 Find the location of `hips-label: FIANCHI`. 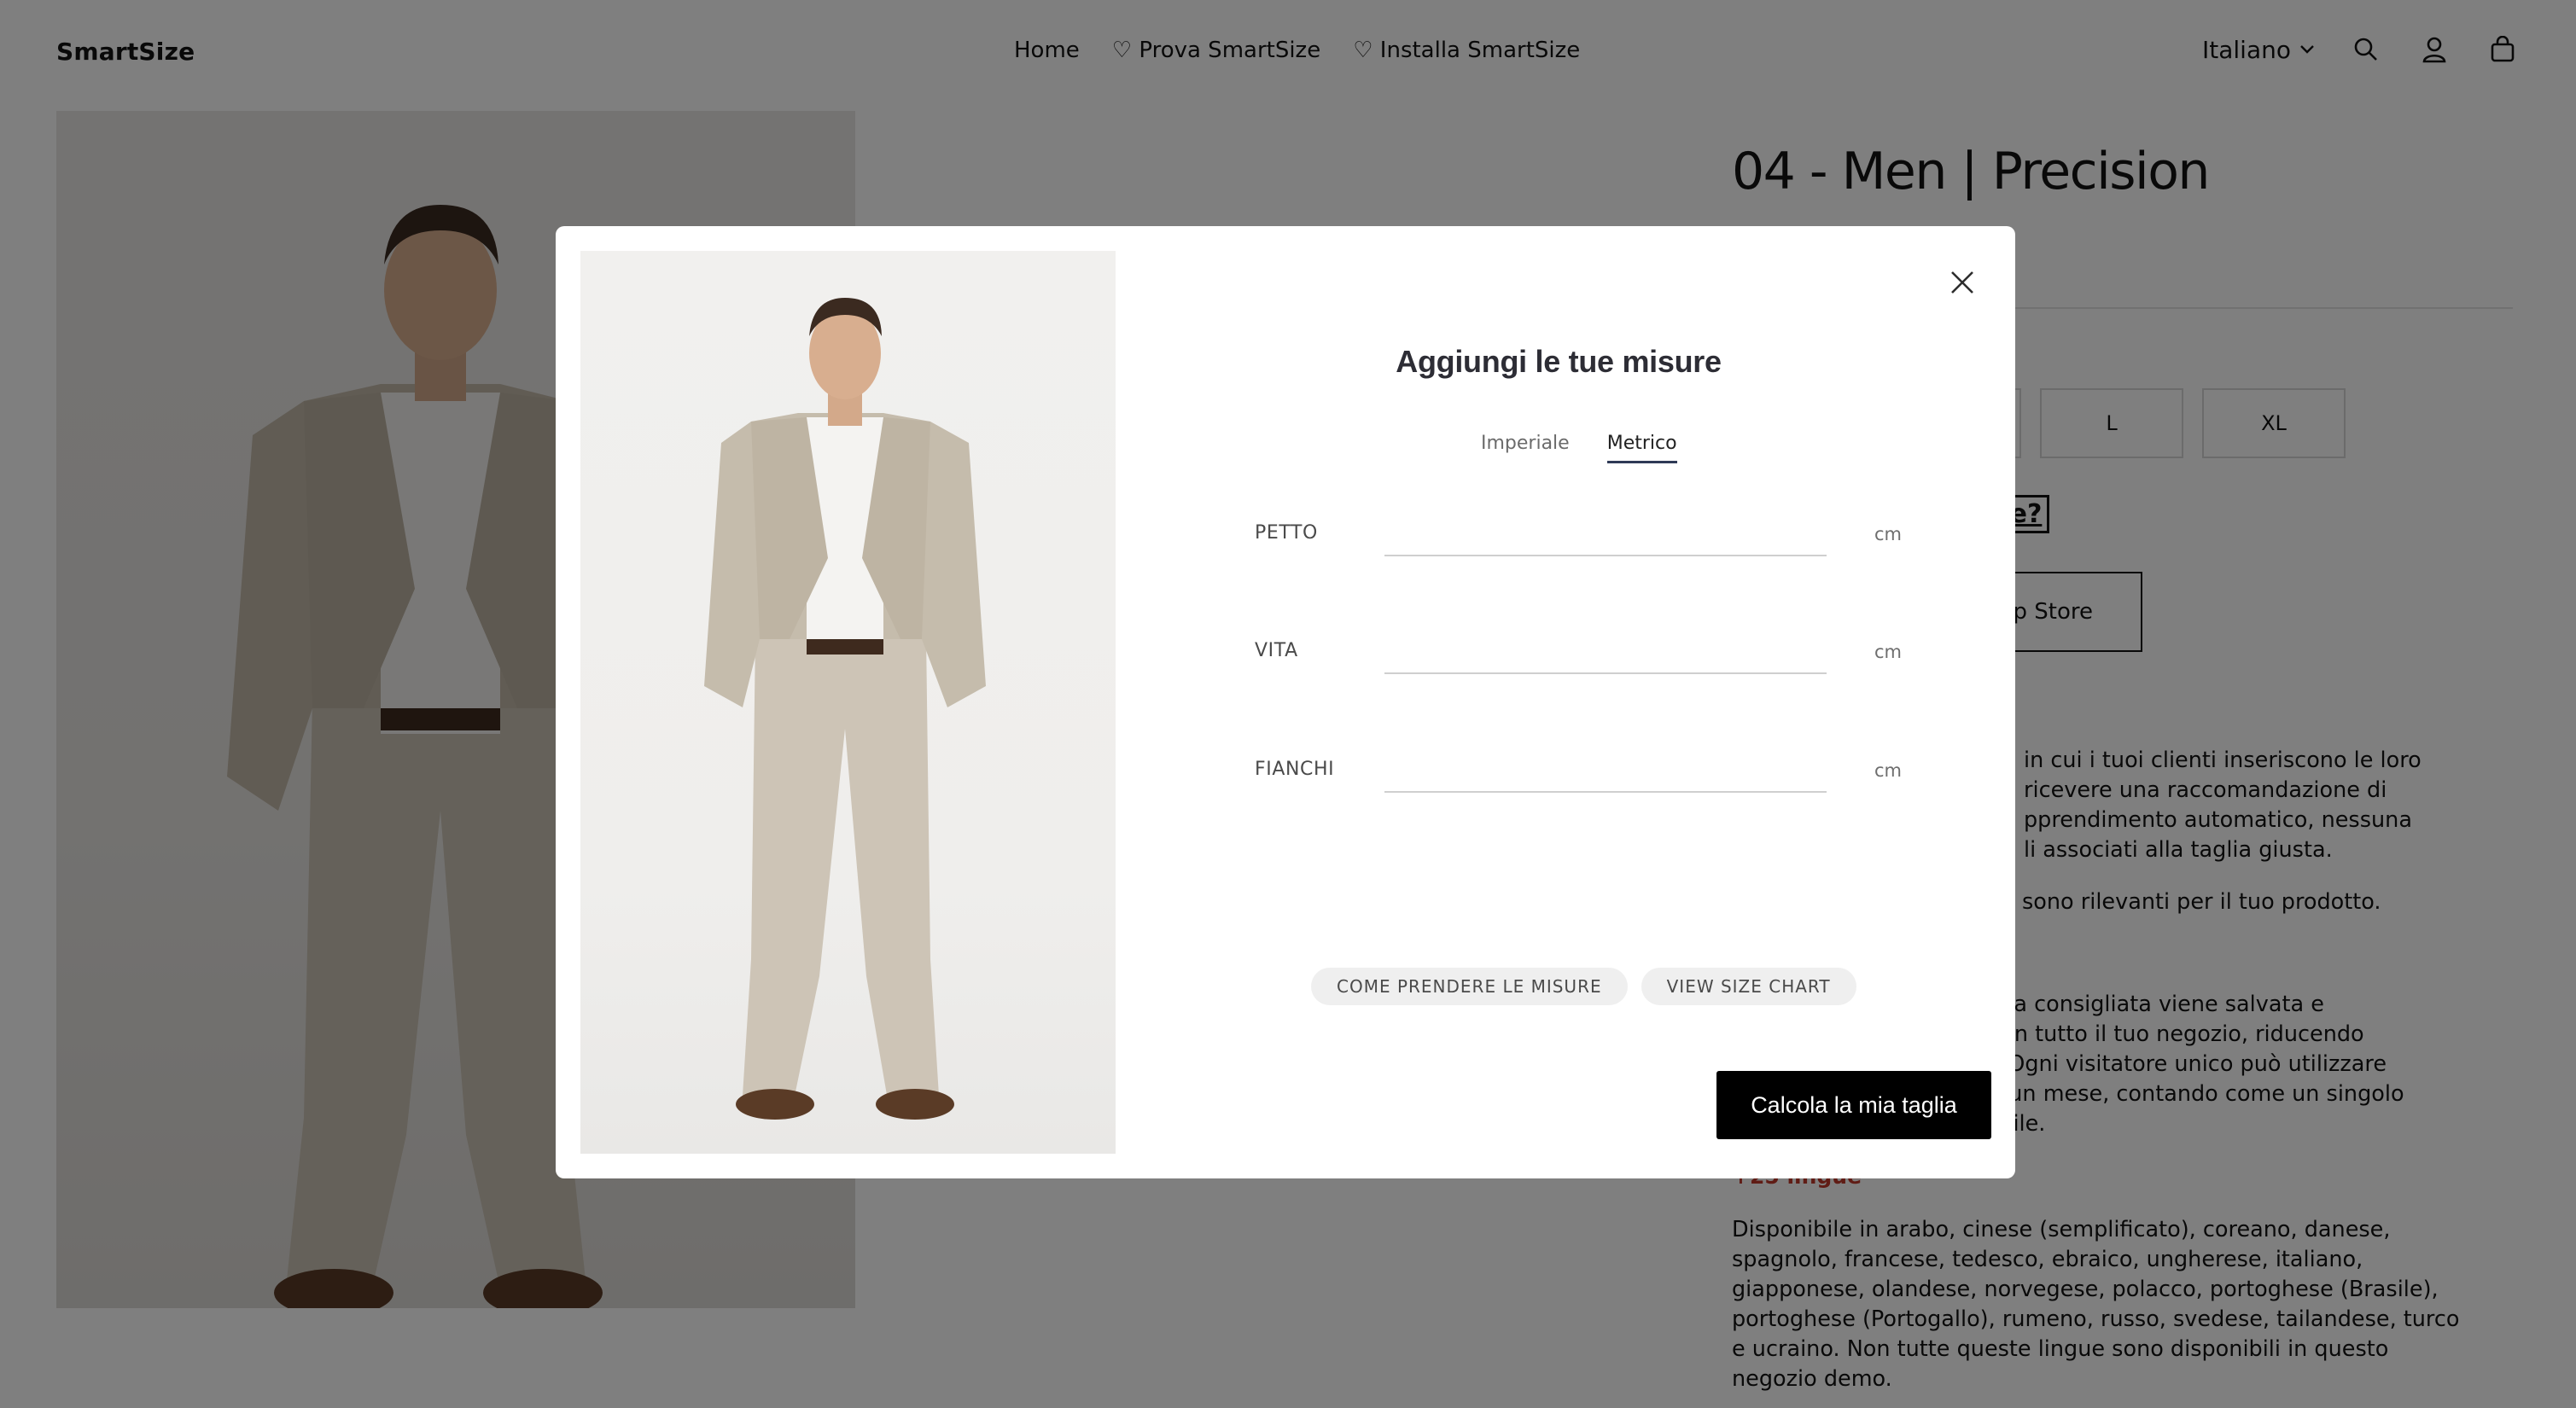

hips-label: FIANCHI is located at coordinates (1295, 769).